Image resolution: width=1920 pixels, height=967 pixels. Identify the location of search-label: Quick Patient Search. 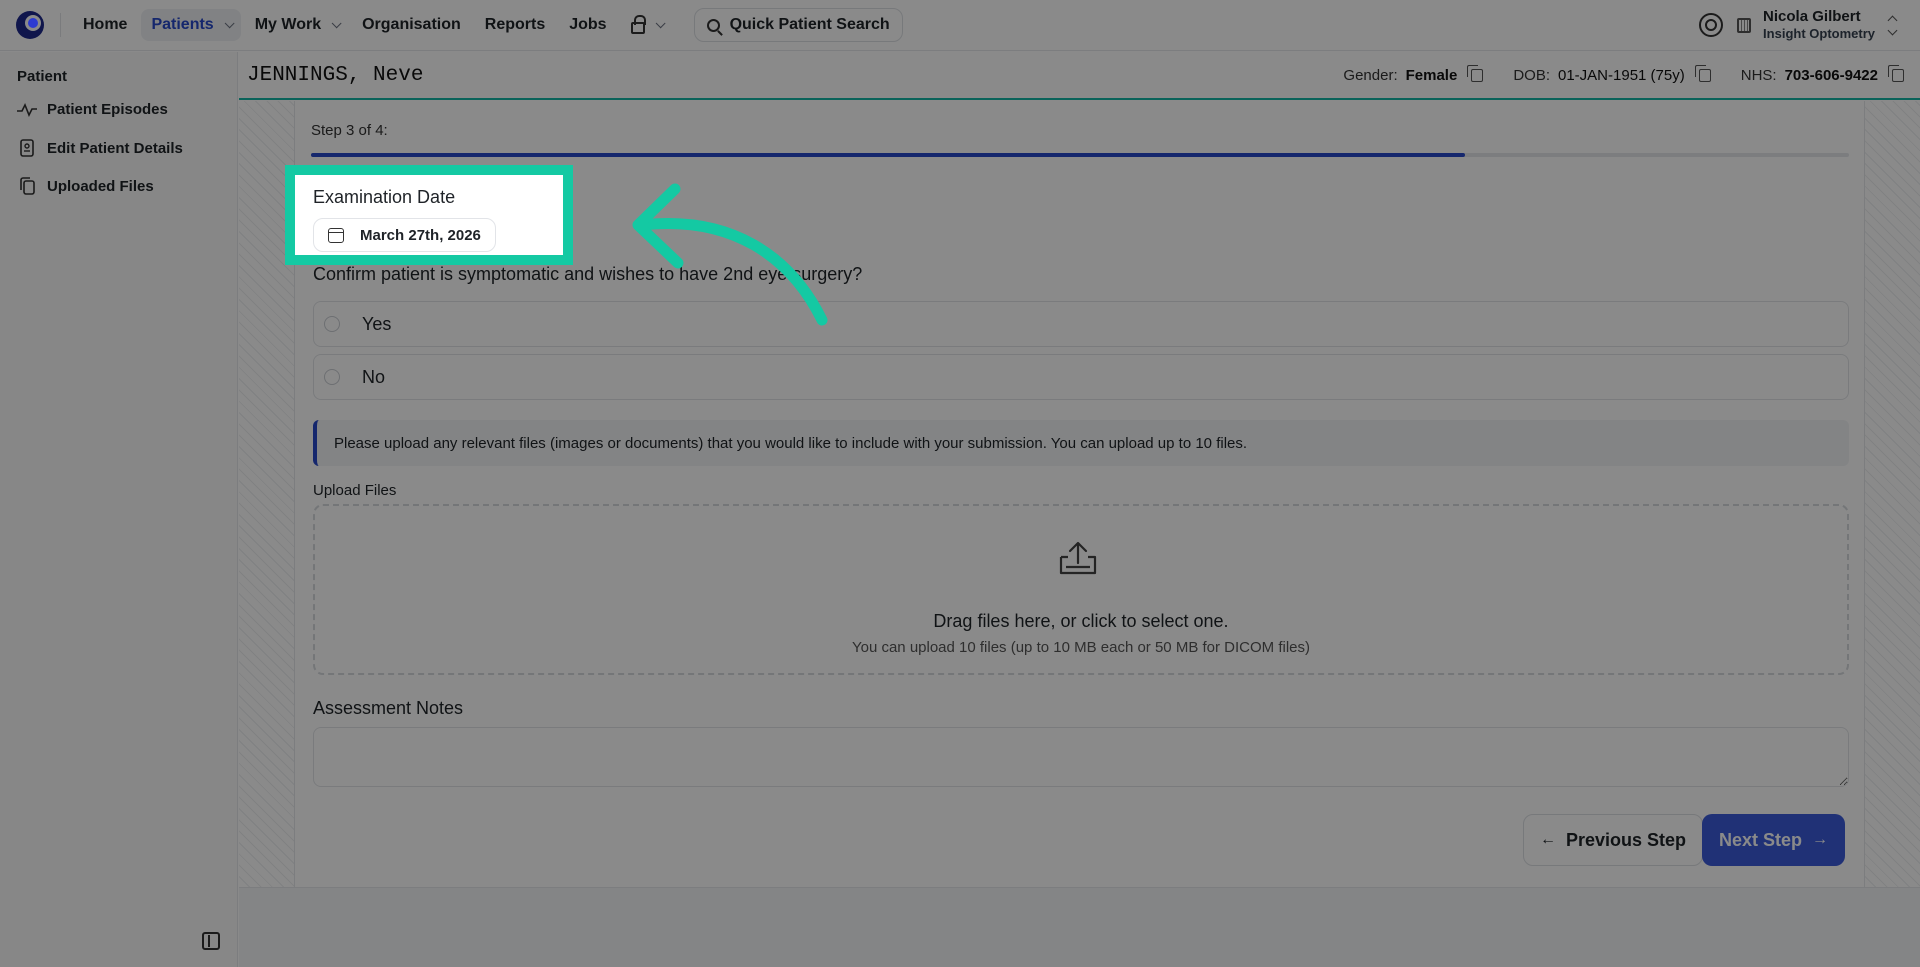
(809, 24).